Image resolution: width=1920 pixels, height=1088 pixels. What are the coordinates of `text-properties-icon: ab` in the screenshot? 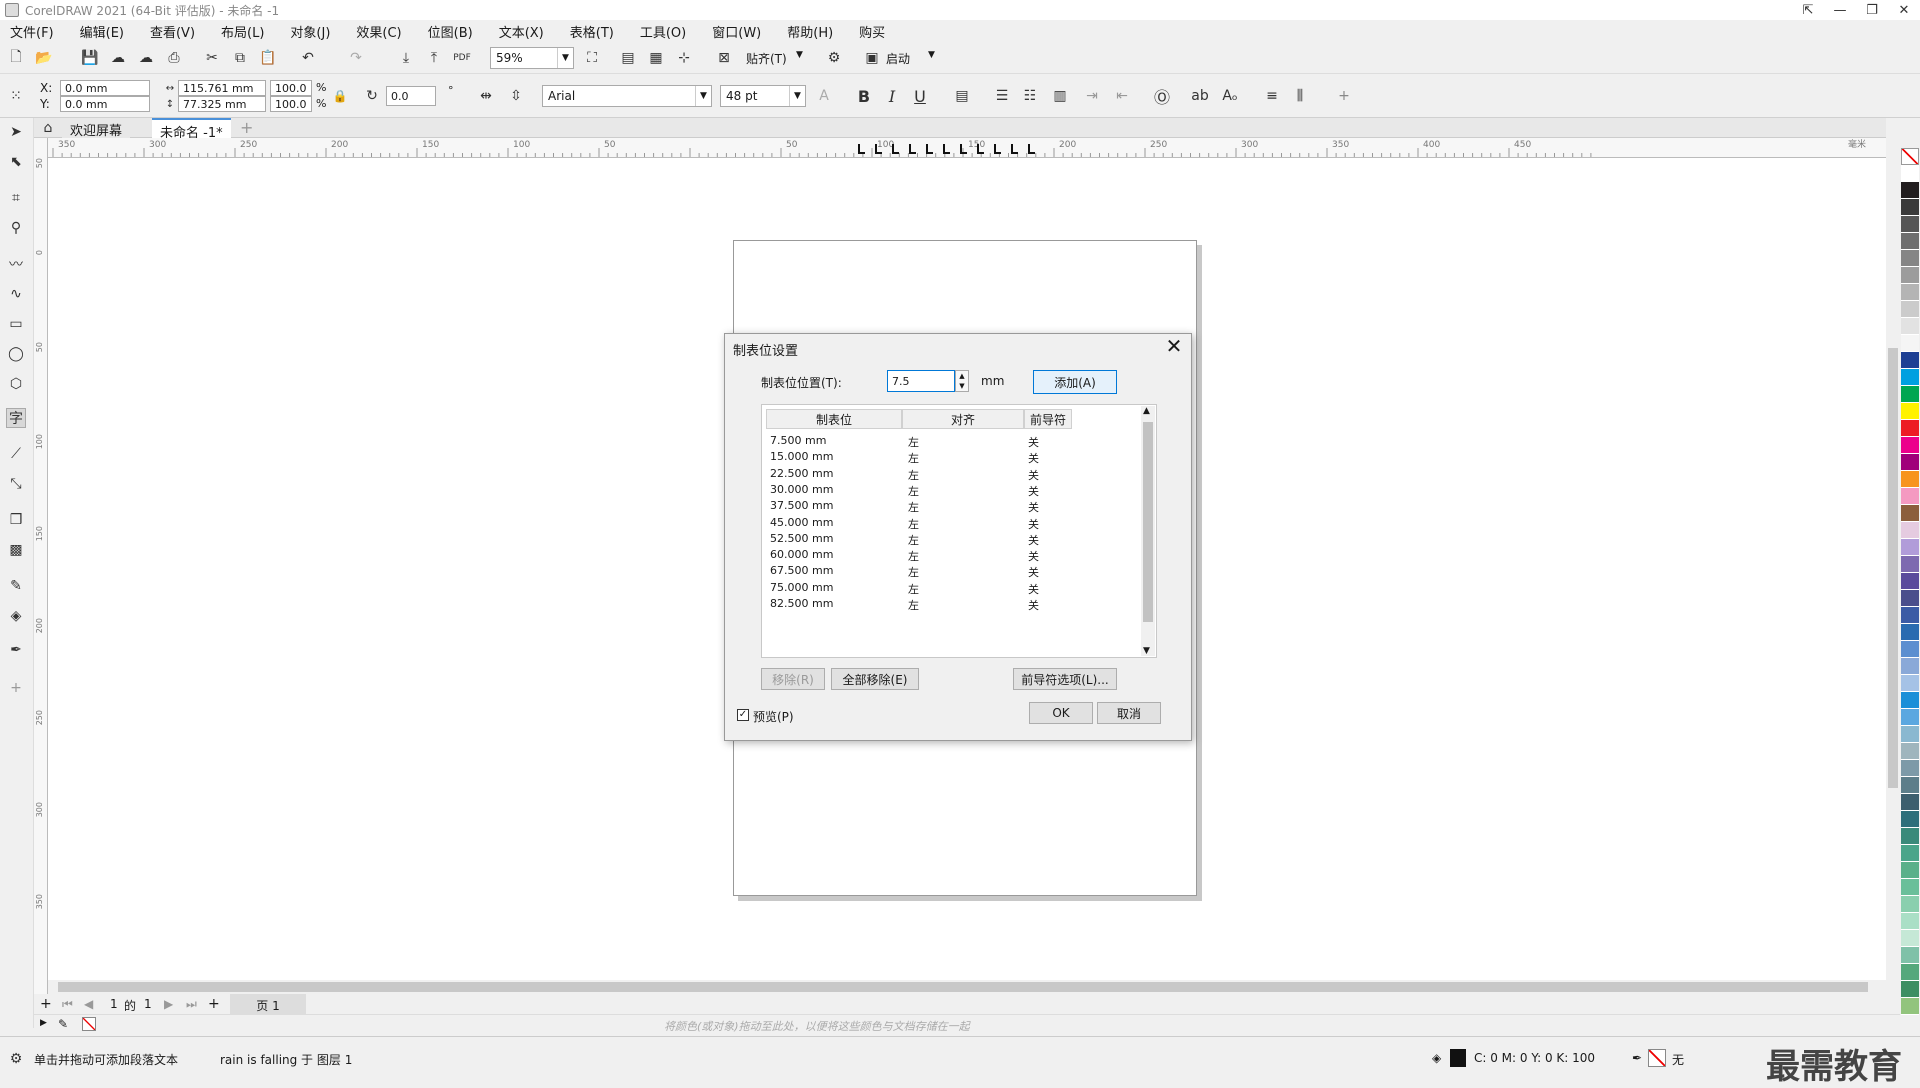 It's located at (1200, 96).